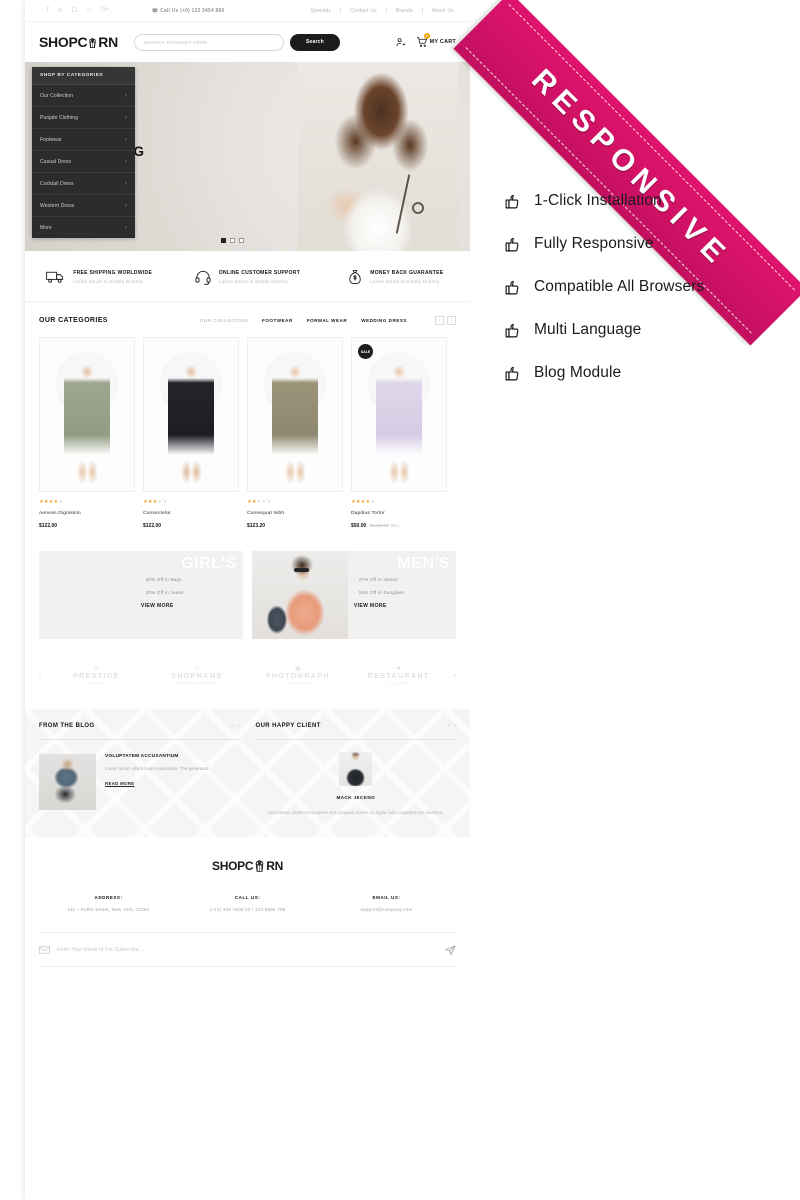 Image resolution: width=800 pixels, height=1200 pixels. I want to click on category-item-our-collection: Our Collection ›, so click(83, 96).